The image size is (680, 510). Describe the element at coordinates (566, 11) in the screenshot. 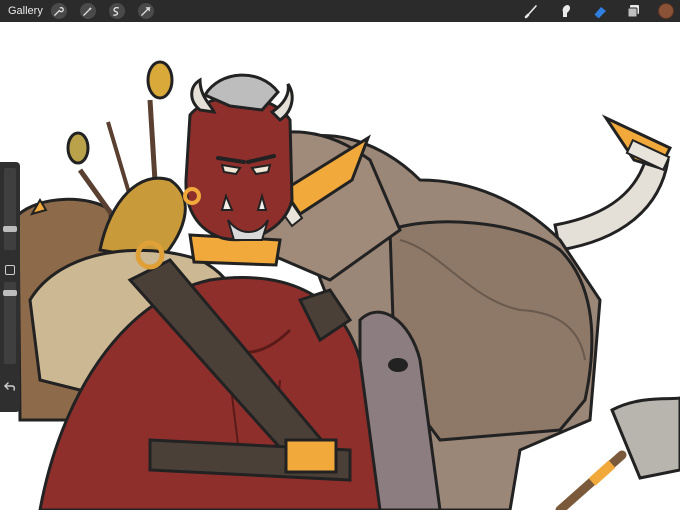

I see `smudge-icon` at that location.